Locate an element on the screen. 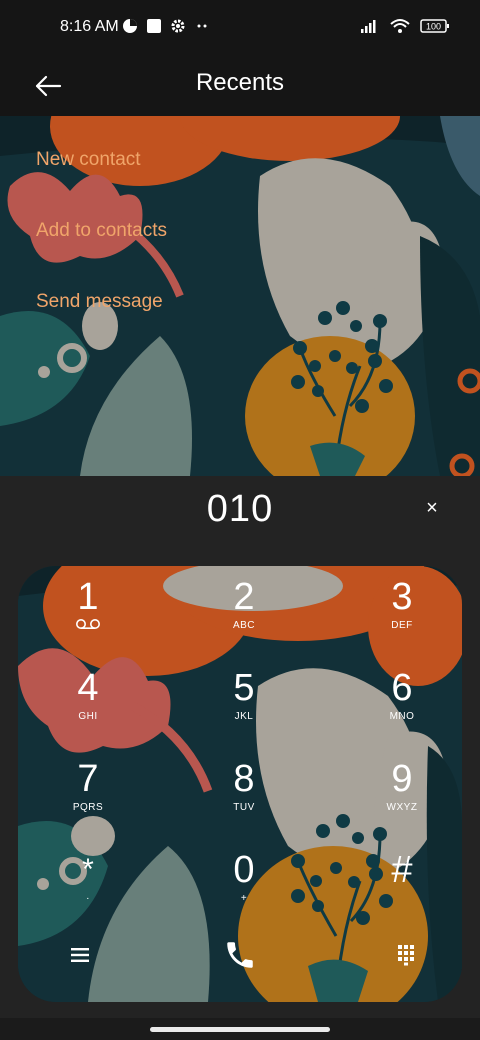  dialed-number: 010 is located at coordinates (240, 509).